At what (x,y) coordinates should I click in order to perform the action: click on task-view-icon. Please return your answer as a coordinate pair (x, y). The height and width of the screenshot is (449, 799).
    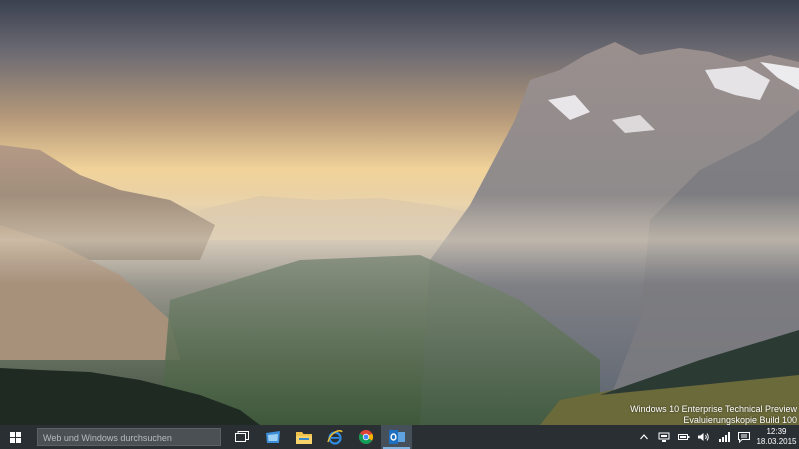
    Looking at the image, I should click on (241, 436).